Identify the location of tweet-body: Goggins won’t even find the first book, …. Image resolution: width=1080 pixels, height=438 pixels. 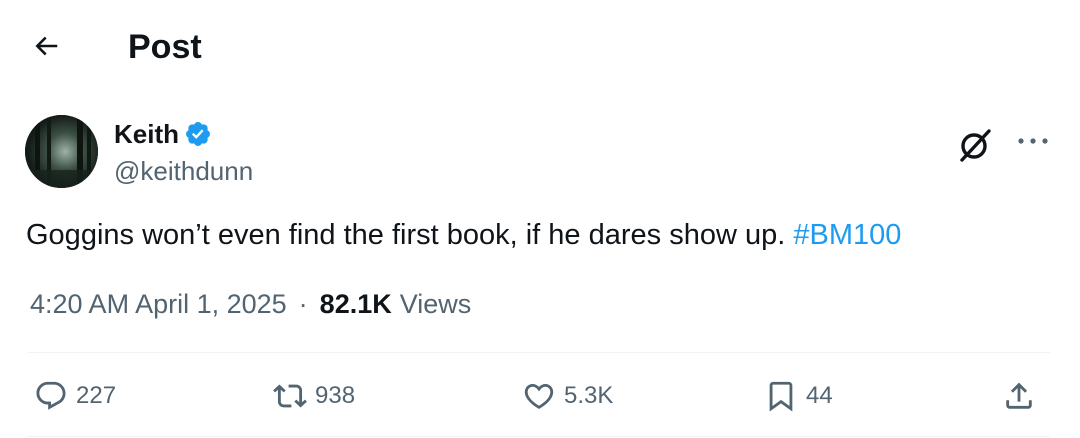
(406, 235).